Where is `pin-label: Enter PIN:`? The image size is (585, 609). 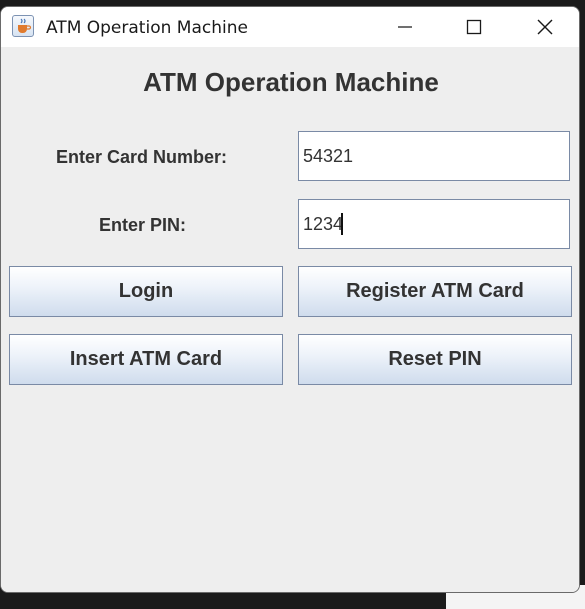
pin-label: Enter PIN: is located at coordinates (143, 225).